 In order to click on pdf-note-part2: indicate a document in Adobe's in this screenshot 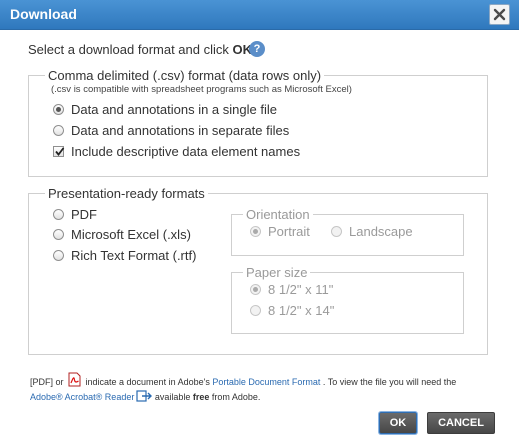, I will do `click(148, 382)`.